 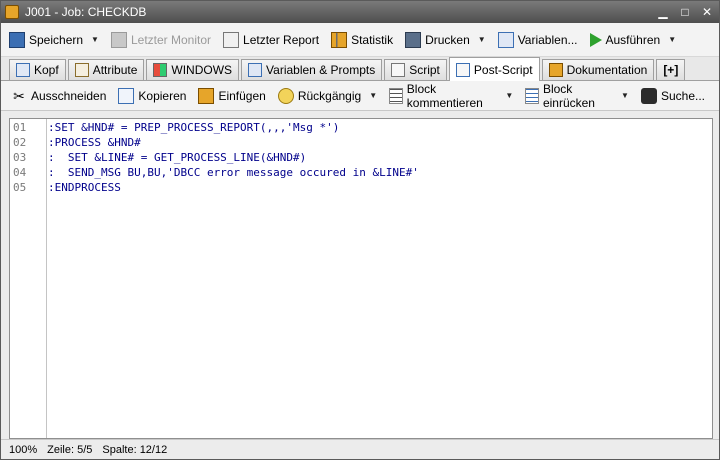 What do you see at coordinates (12, 12) in the screenshot?
I see `job-icon` at bounding box center [12, 12].